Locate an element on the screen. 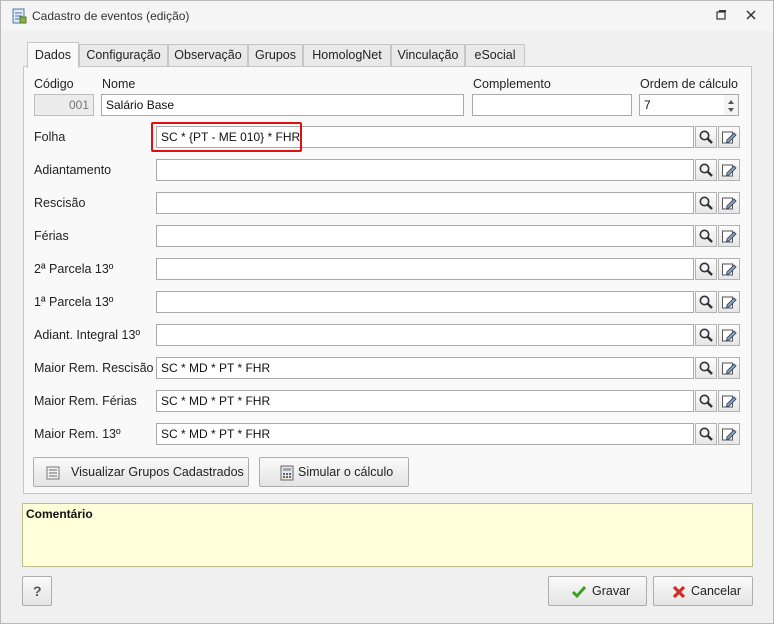 This screenshot has height=624, width=774. simular-calculo-button: Simular o cálculo is located at coordinates (334, 472).